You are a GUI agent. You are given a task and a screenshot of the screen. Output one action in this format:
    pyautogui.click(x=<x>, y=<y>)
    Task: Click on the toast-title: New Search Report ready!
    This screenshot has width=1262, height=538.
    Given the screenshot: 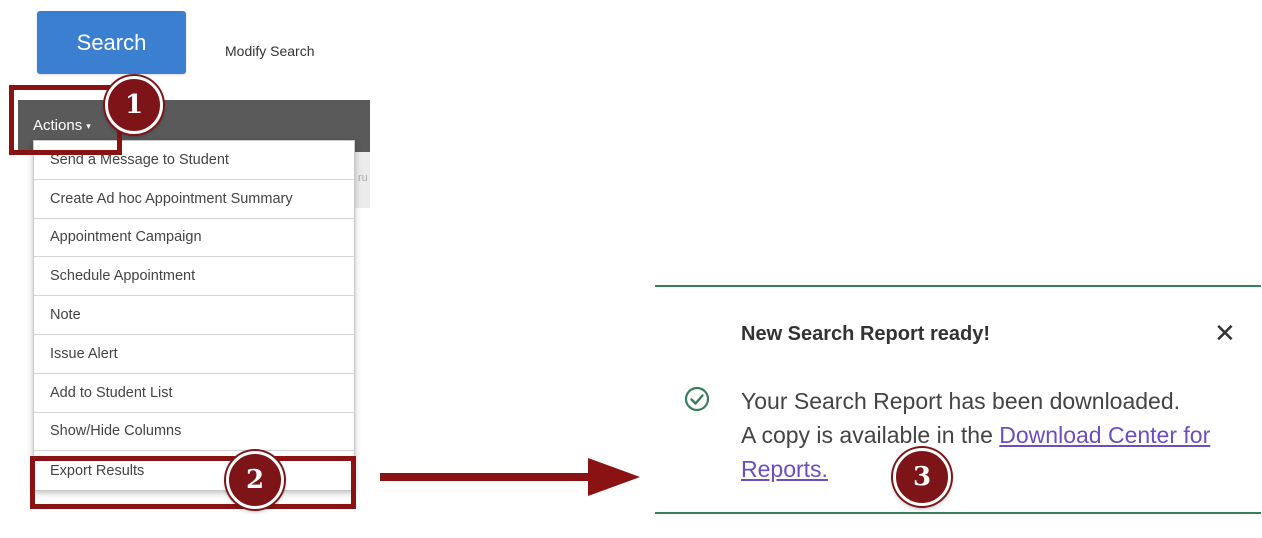 What is the action you would take?
    pyautogui.click(x=865, y=334)
    